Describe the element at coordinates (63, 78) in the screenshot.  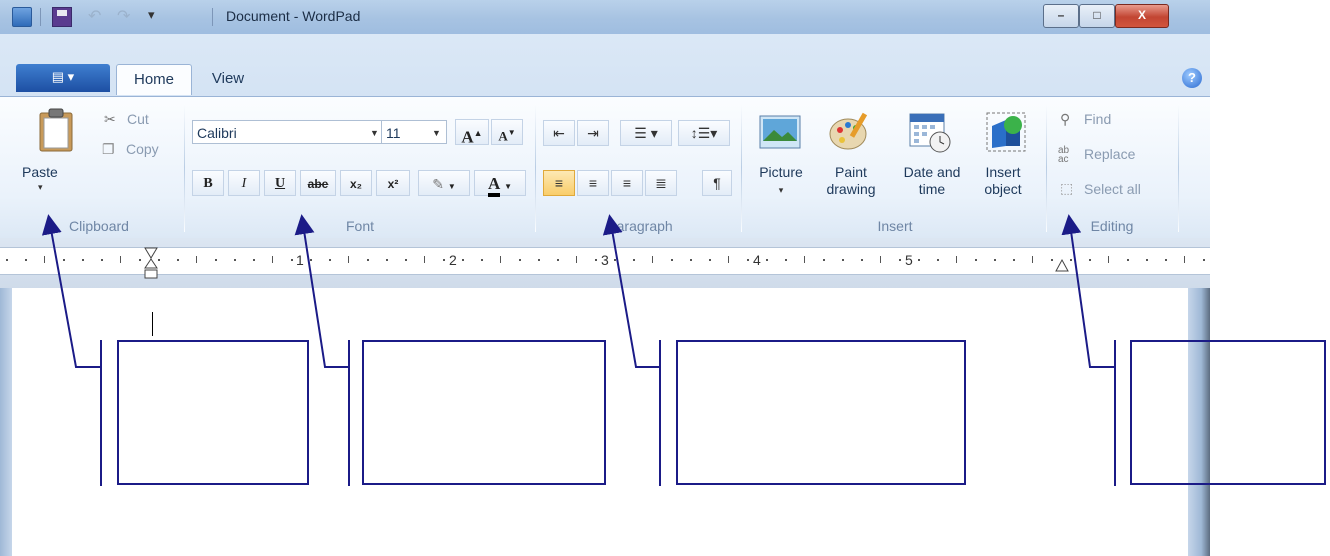
I see `application-menu-button: ▤ ▾` at that location.